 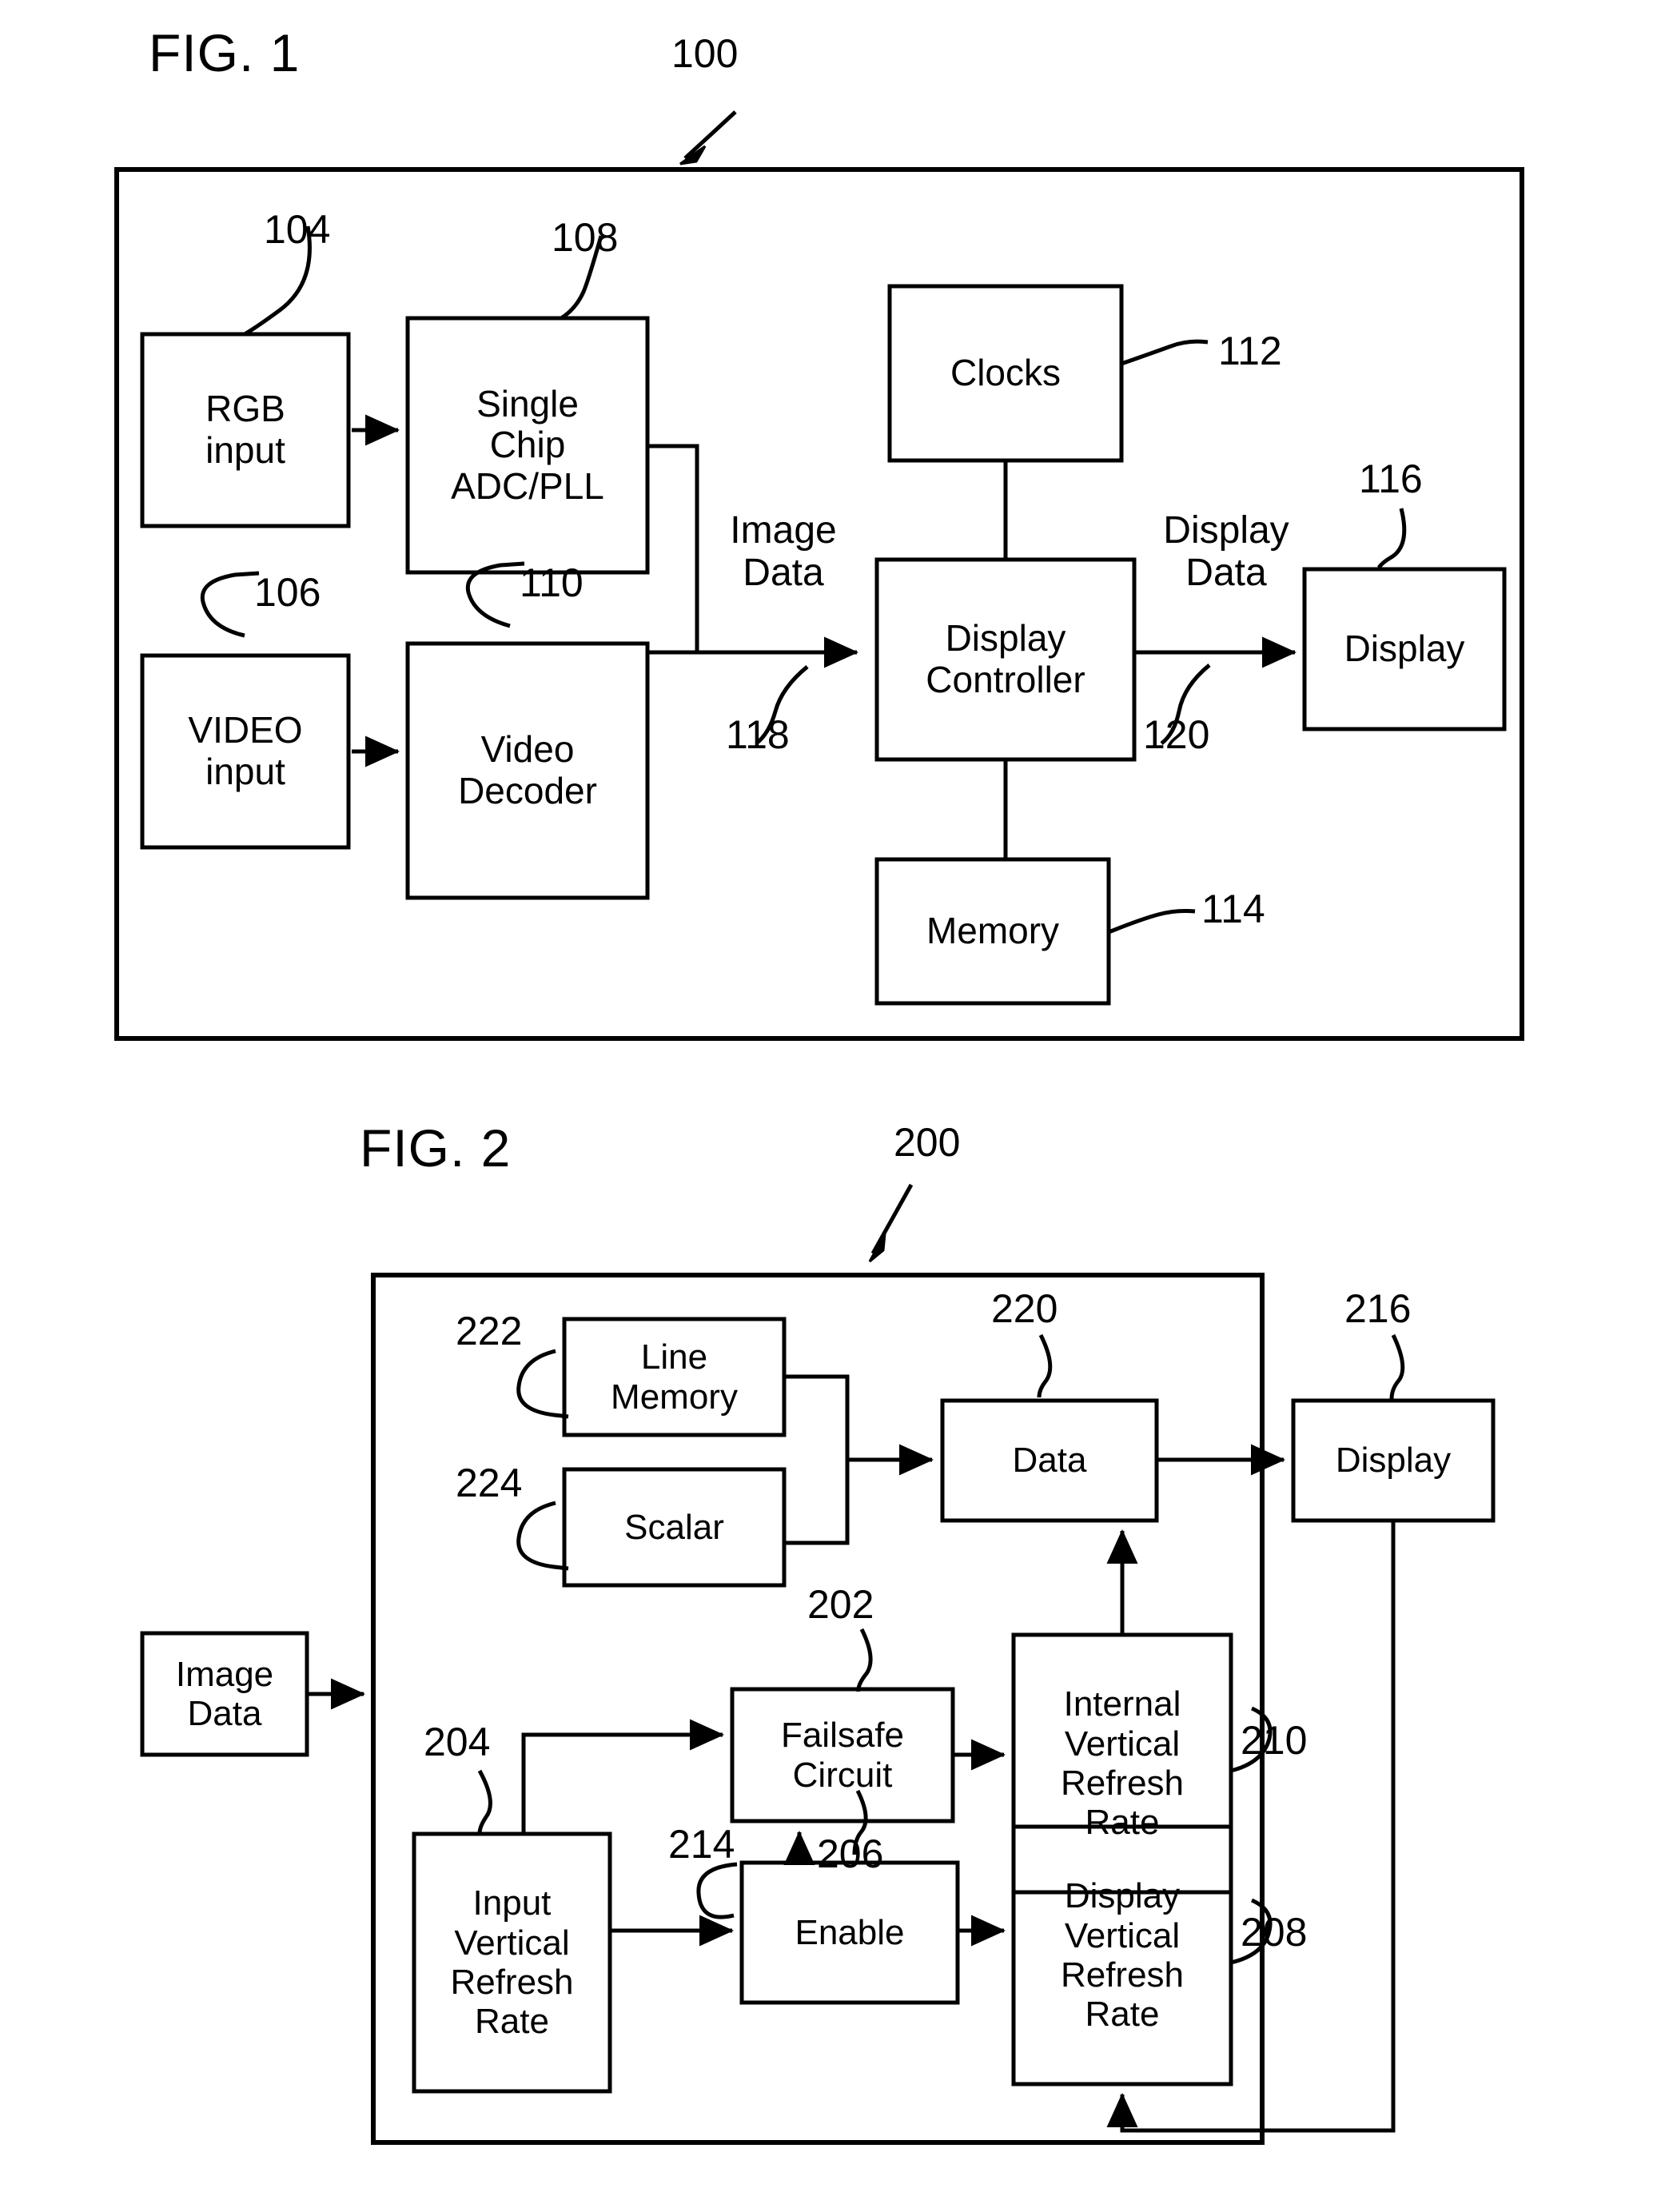 I want to click on fig2-ref-216: 216, so click(x=1378, y=1308).